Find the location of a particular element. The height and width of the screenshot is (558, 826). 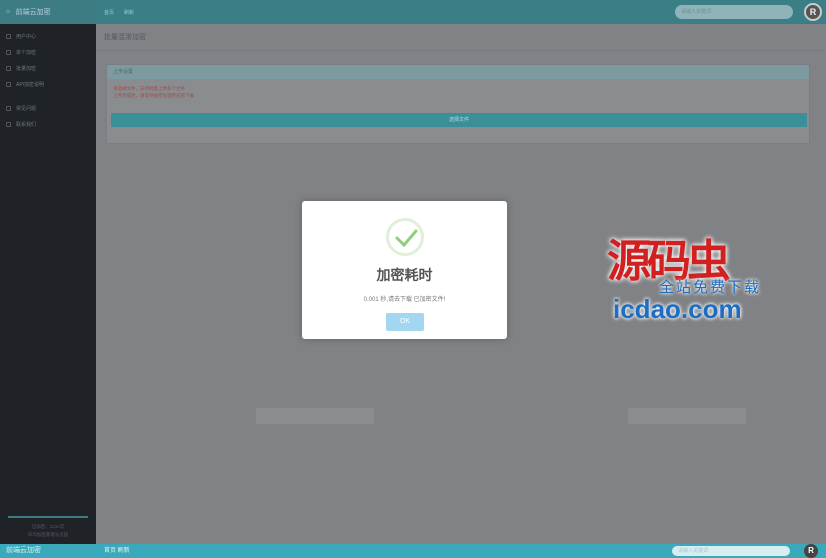

nav-refresh: 刷新 is located at coordinates (129, 12).